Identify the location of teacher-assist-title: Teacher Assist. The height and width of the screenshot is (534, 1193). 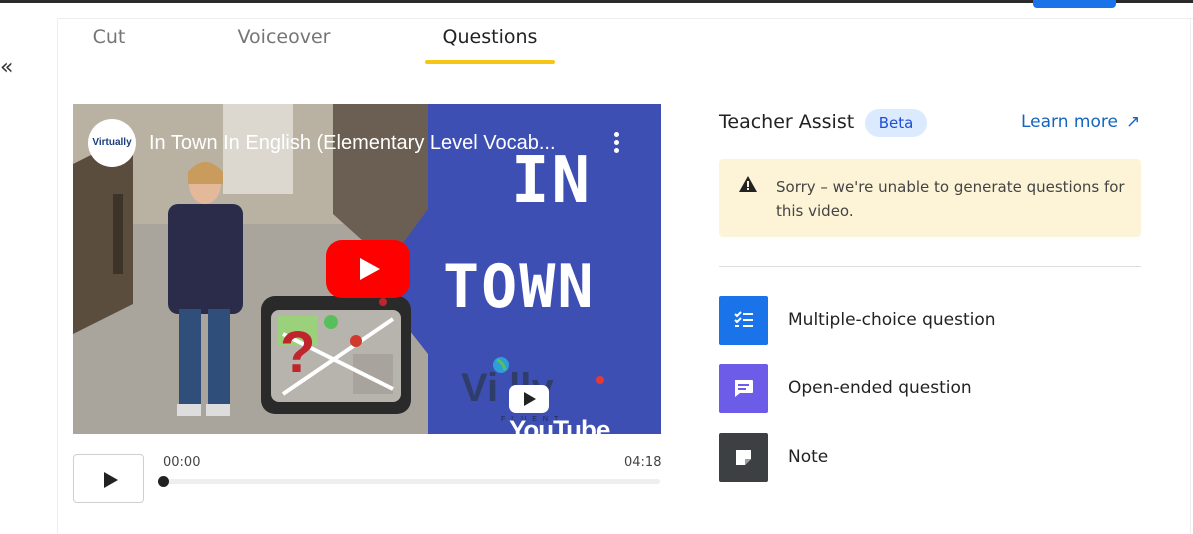
(787, 122).